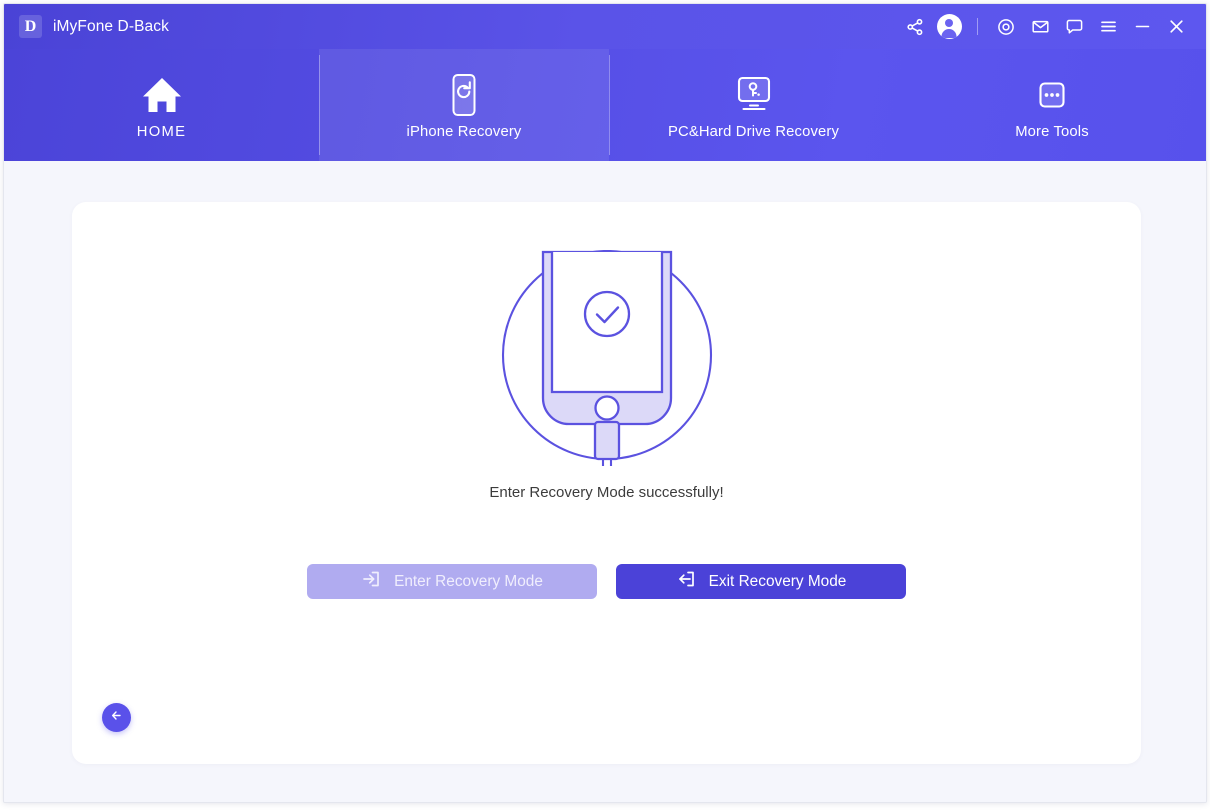  Describe the element at coordinates (468, 581) in the screenshot. I see `enter-recovery-mode-label: Enter Recovery Mode` at that location.